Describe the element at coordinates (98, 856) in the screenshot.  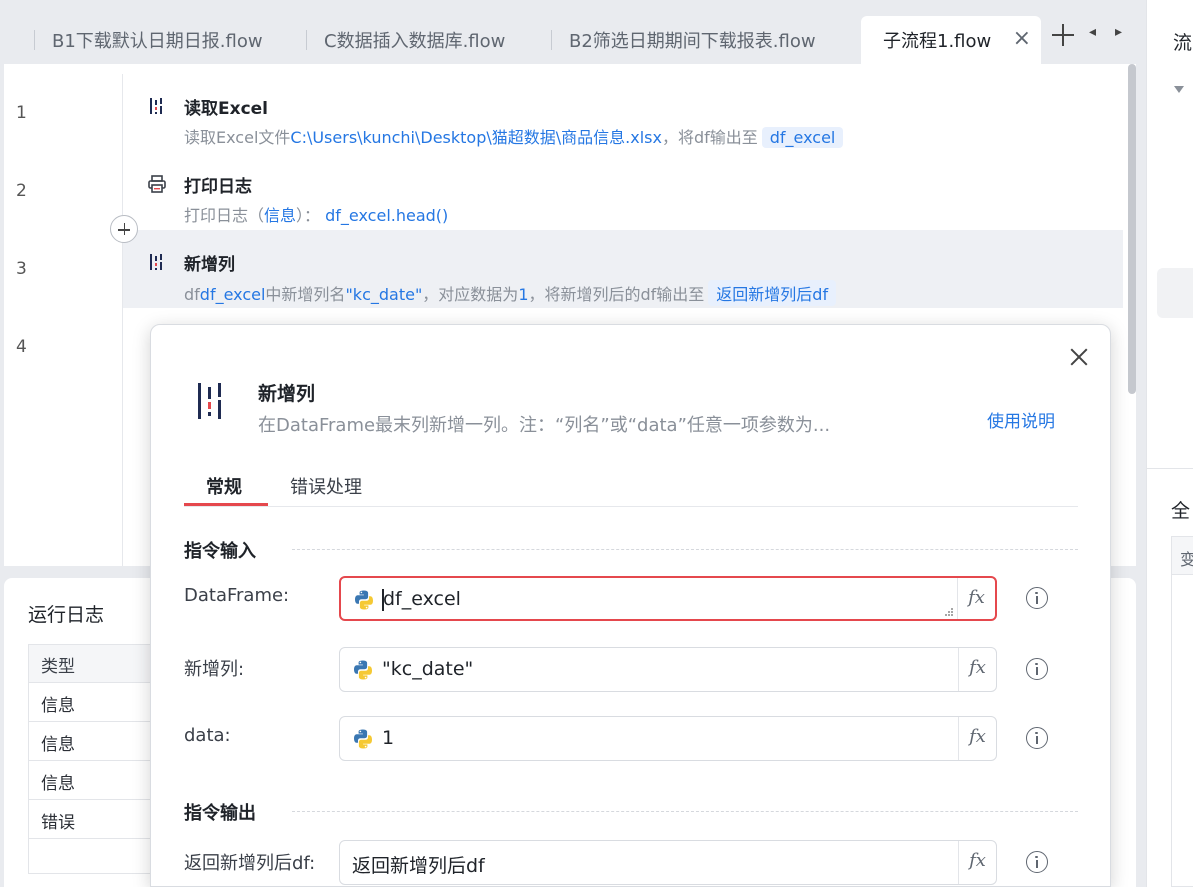
I see `table-row` at that location.